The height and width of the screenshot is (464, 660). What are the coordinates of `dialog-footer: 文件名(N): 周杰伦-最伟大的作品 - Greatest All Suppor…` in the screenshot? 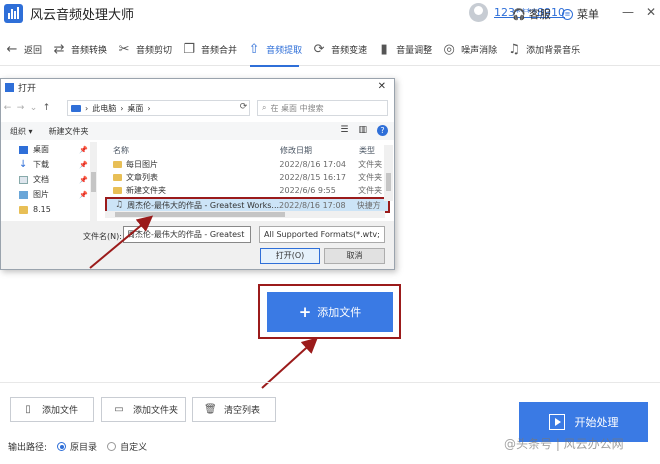 It's located at (197, 245).